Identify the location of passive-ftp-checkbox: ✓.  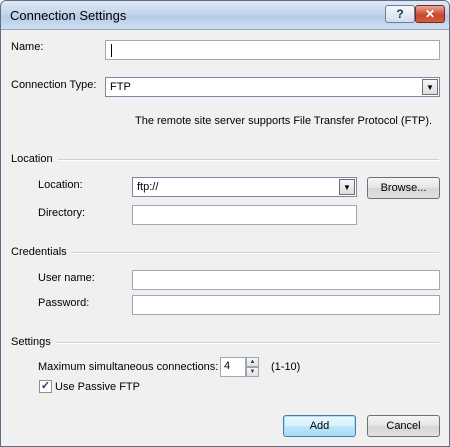
(45, 386).